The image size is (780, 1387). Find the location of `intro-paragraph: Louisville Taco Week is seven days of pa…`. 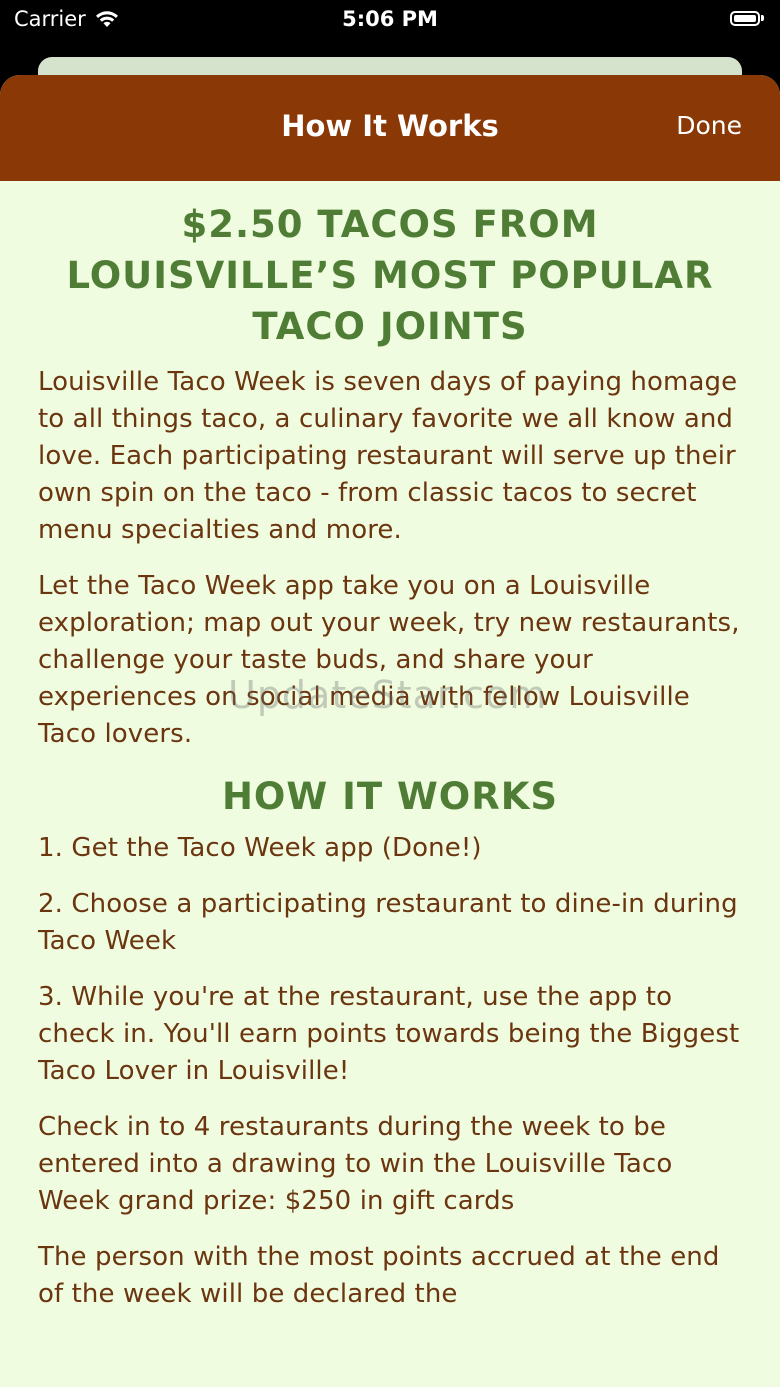

intro-paragraph: Louisville Taco Week is seven days of pa… is located at coordinates (388, 456).